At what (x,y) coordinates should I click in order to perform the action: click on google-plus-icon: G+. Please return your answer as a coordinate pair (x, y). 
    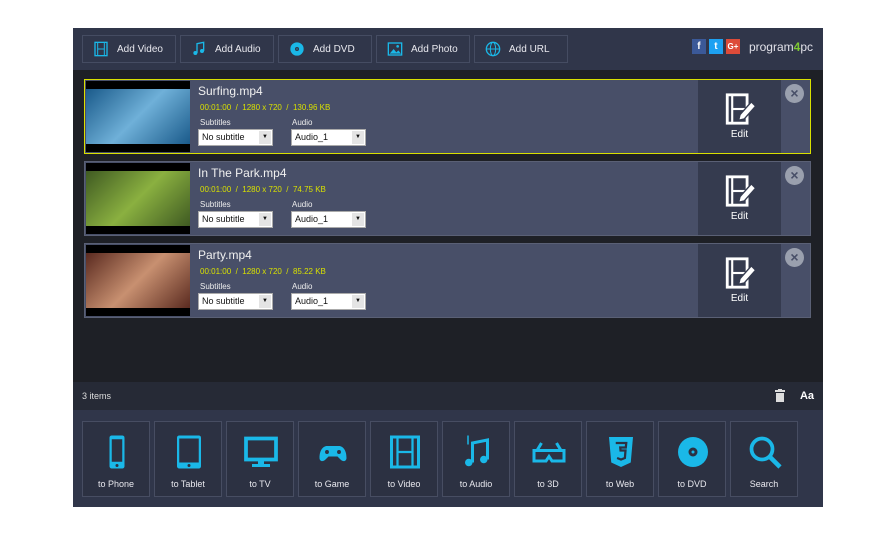
    Looking at the image, I should click on (732, 46).